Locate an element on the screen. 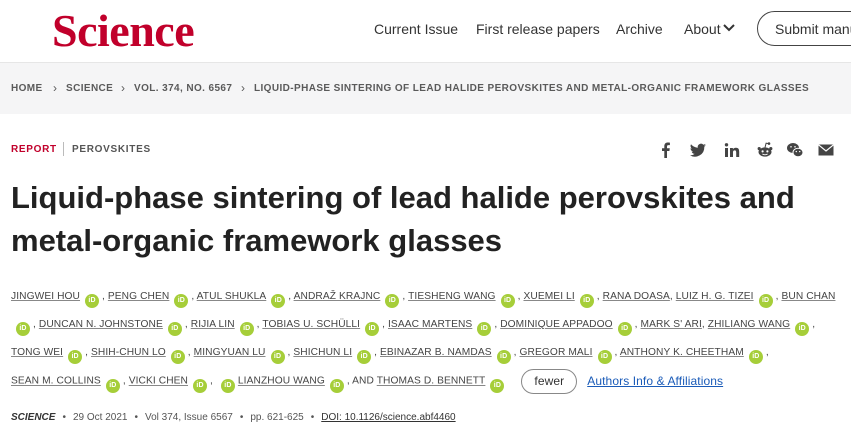  email-icon is located at coordinates (826, 150).